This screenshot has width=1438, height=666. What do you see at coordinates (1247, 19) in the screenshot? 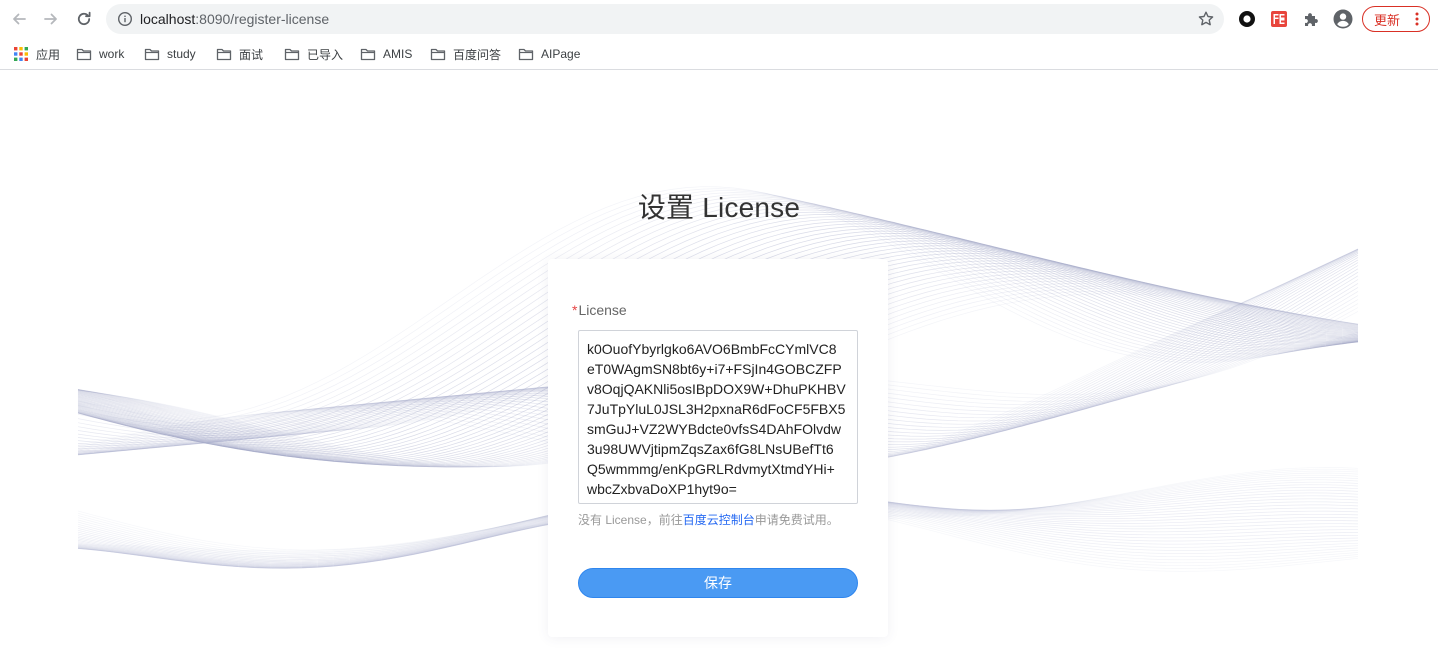
I see `record-extension-icon` at bounding box center [1247, 19].